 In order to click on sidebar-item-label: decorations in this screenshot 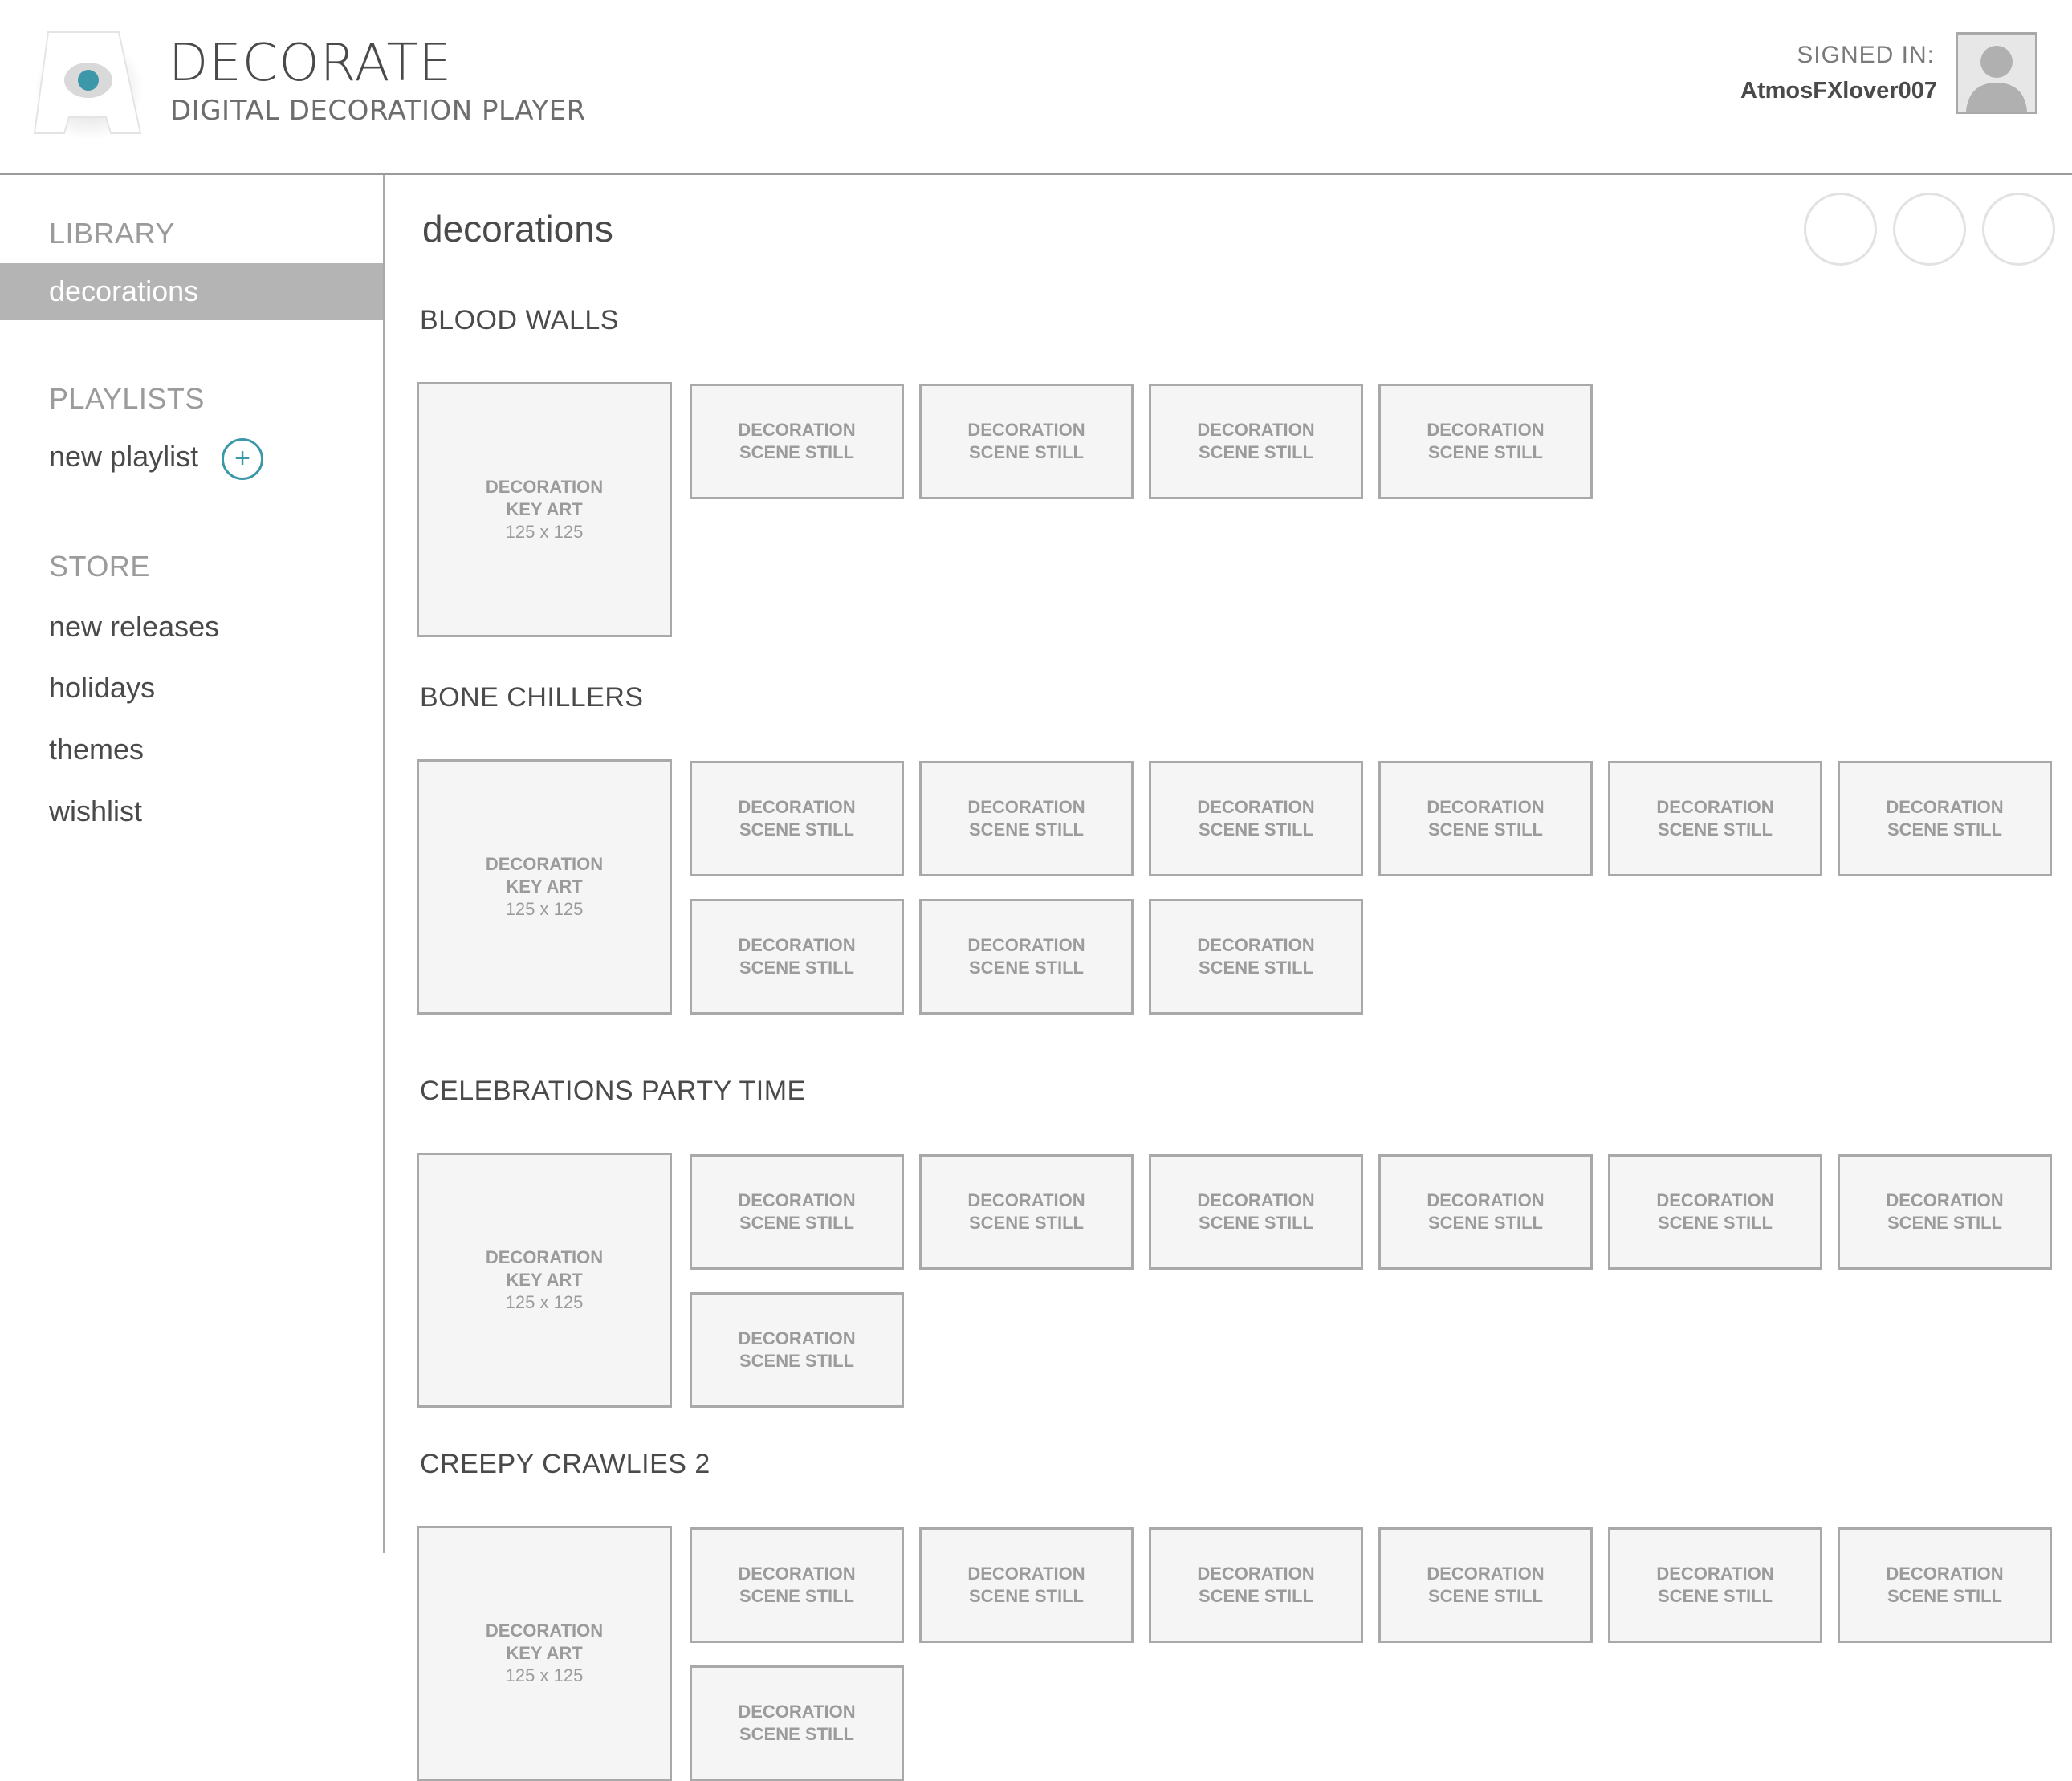, I will do `click(124, 290)`.